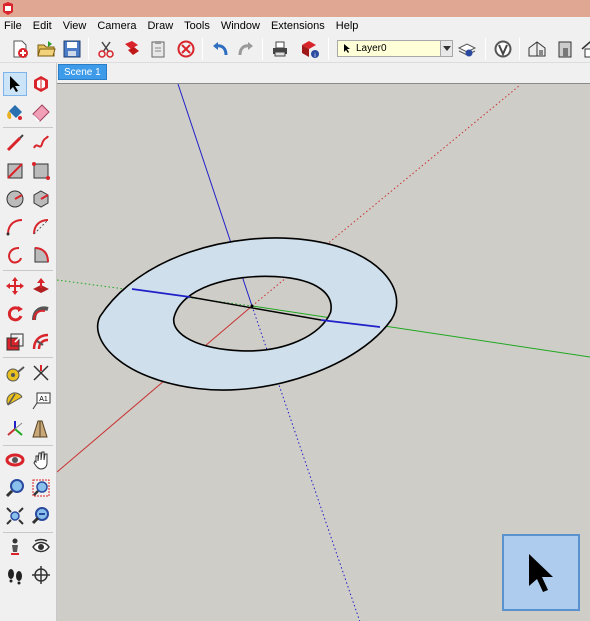 This screenshot has height=621, width=590. Describe the element at coordinates (160, 26) in the screenshot. I see `menu-draw: Draw` at that location.